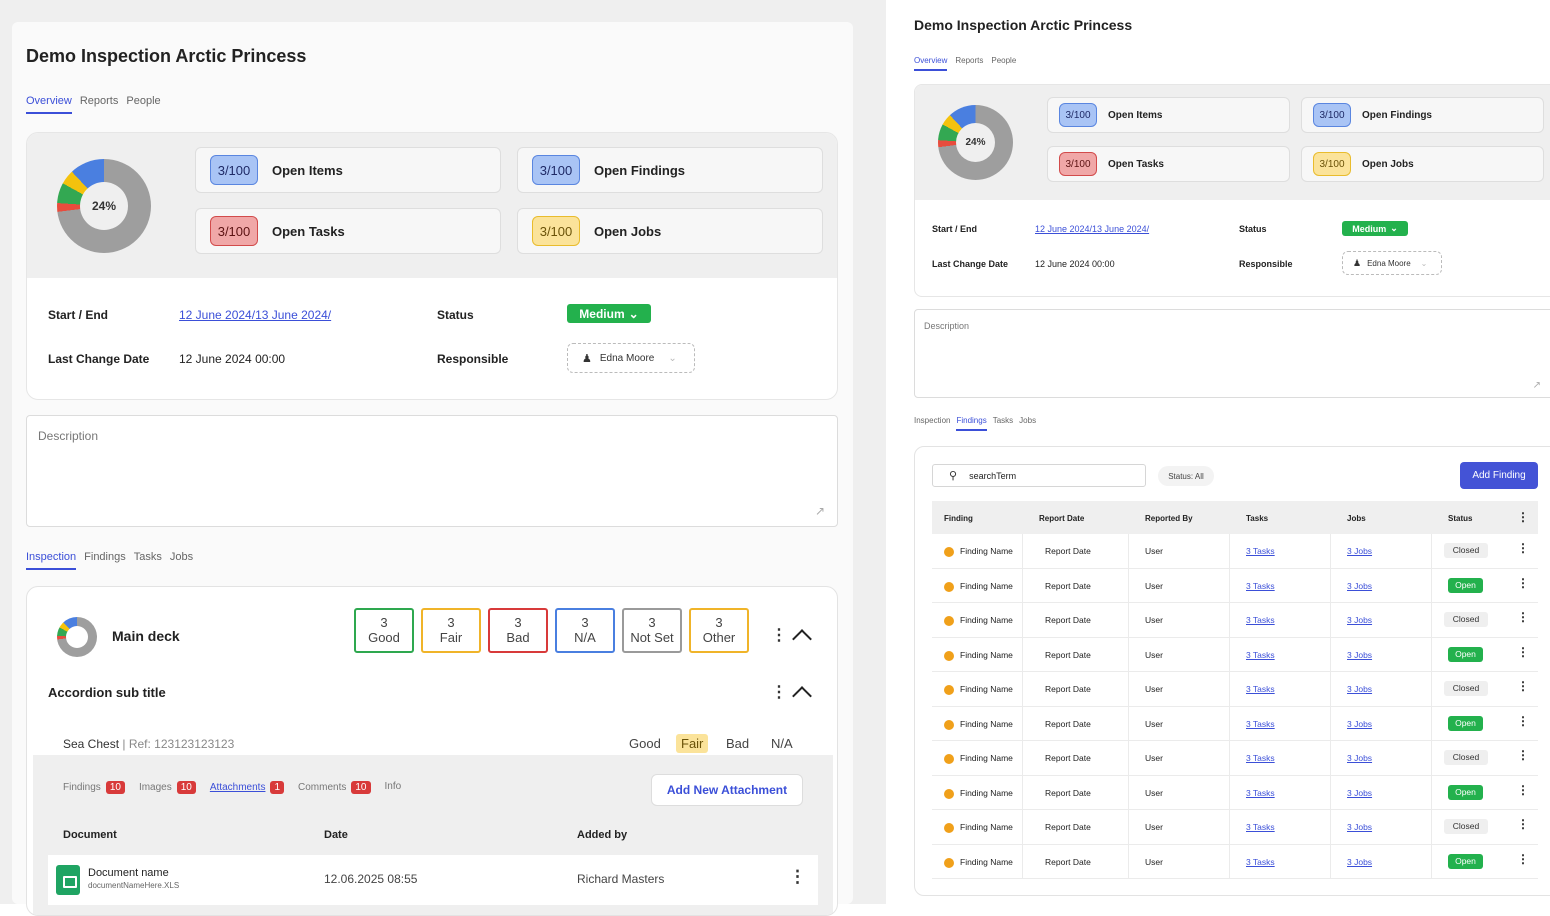 This screenshot has width=1550, height=916. I want to click on item-tab-comments: Comments 10, so click(334, 787).